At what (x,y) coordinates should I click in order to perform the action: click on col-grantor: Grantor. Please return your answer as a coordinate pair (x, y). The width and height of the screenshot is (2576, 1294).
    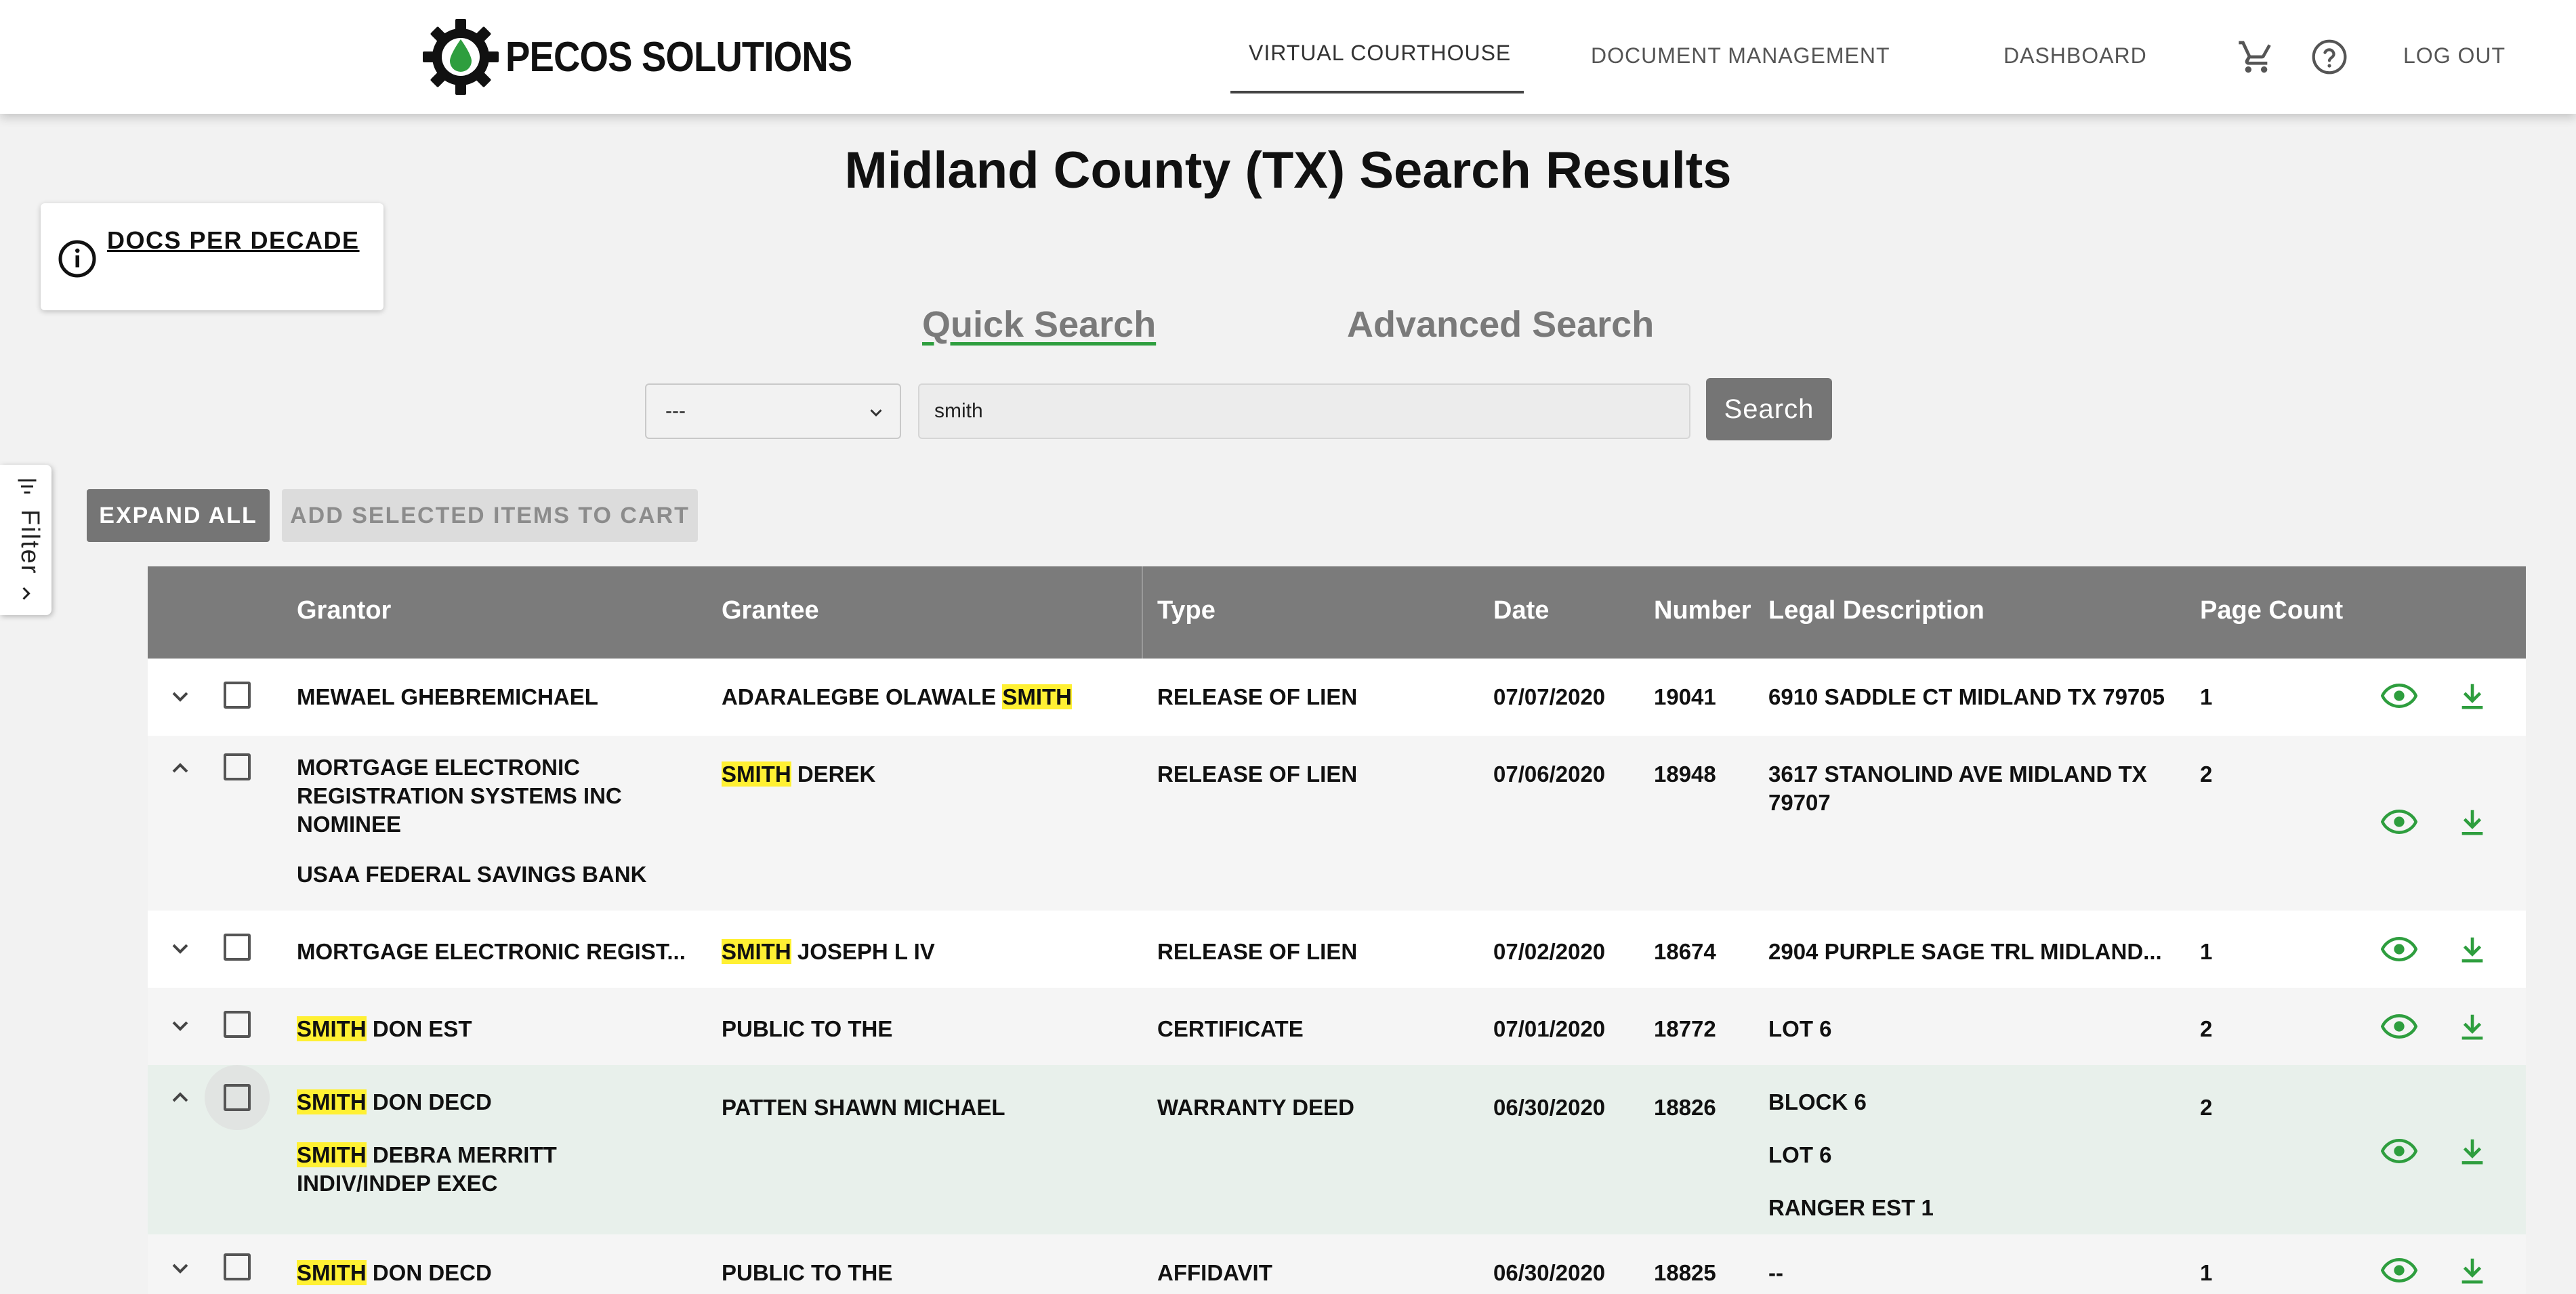
    Looking at the image, I should click on (344, 610).